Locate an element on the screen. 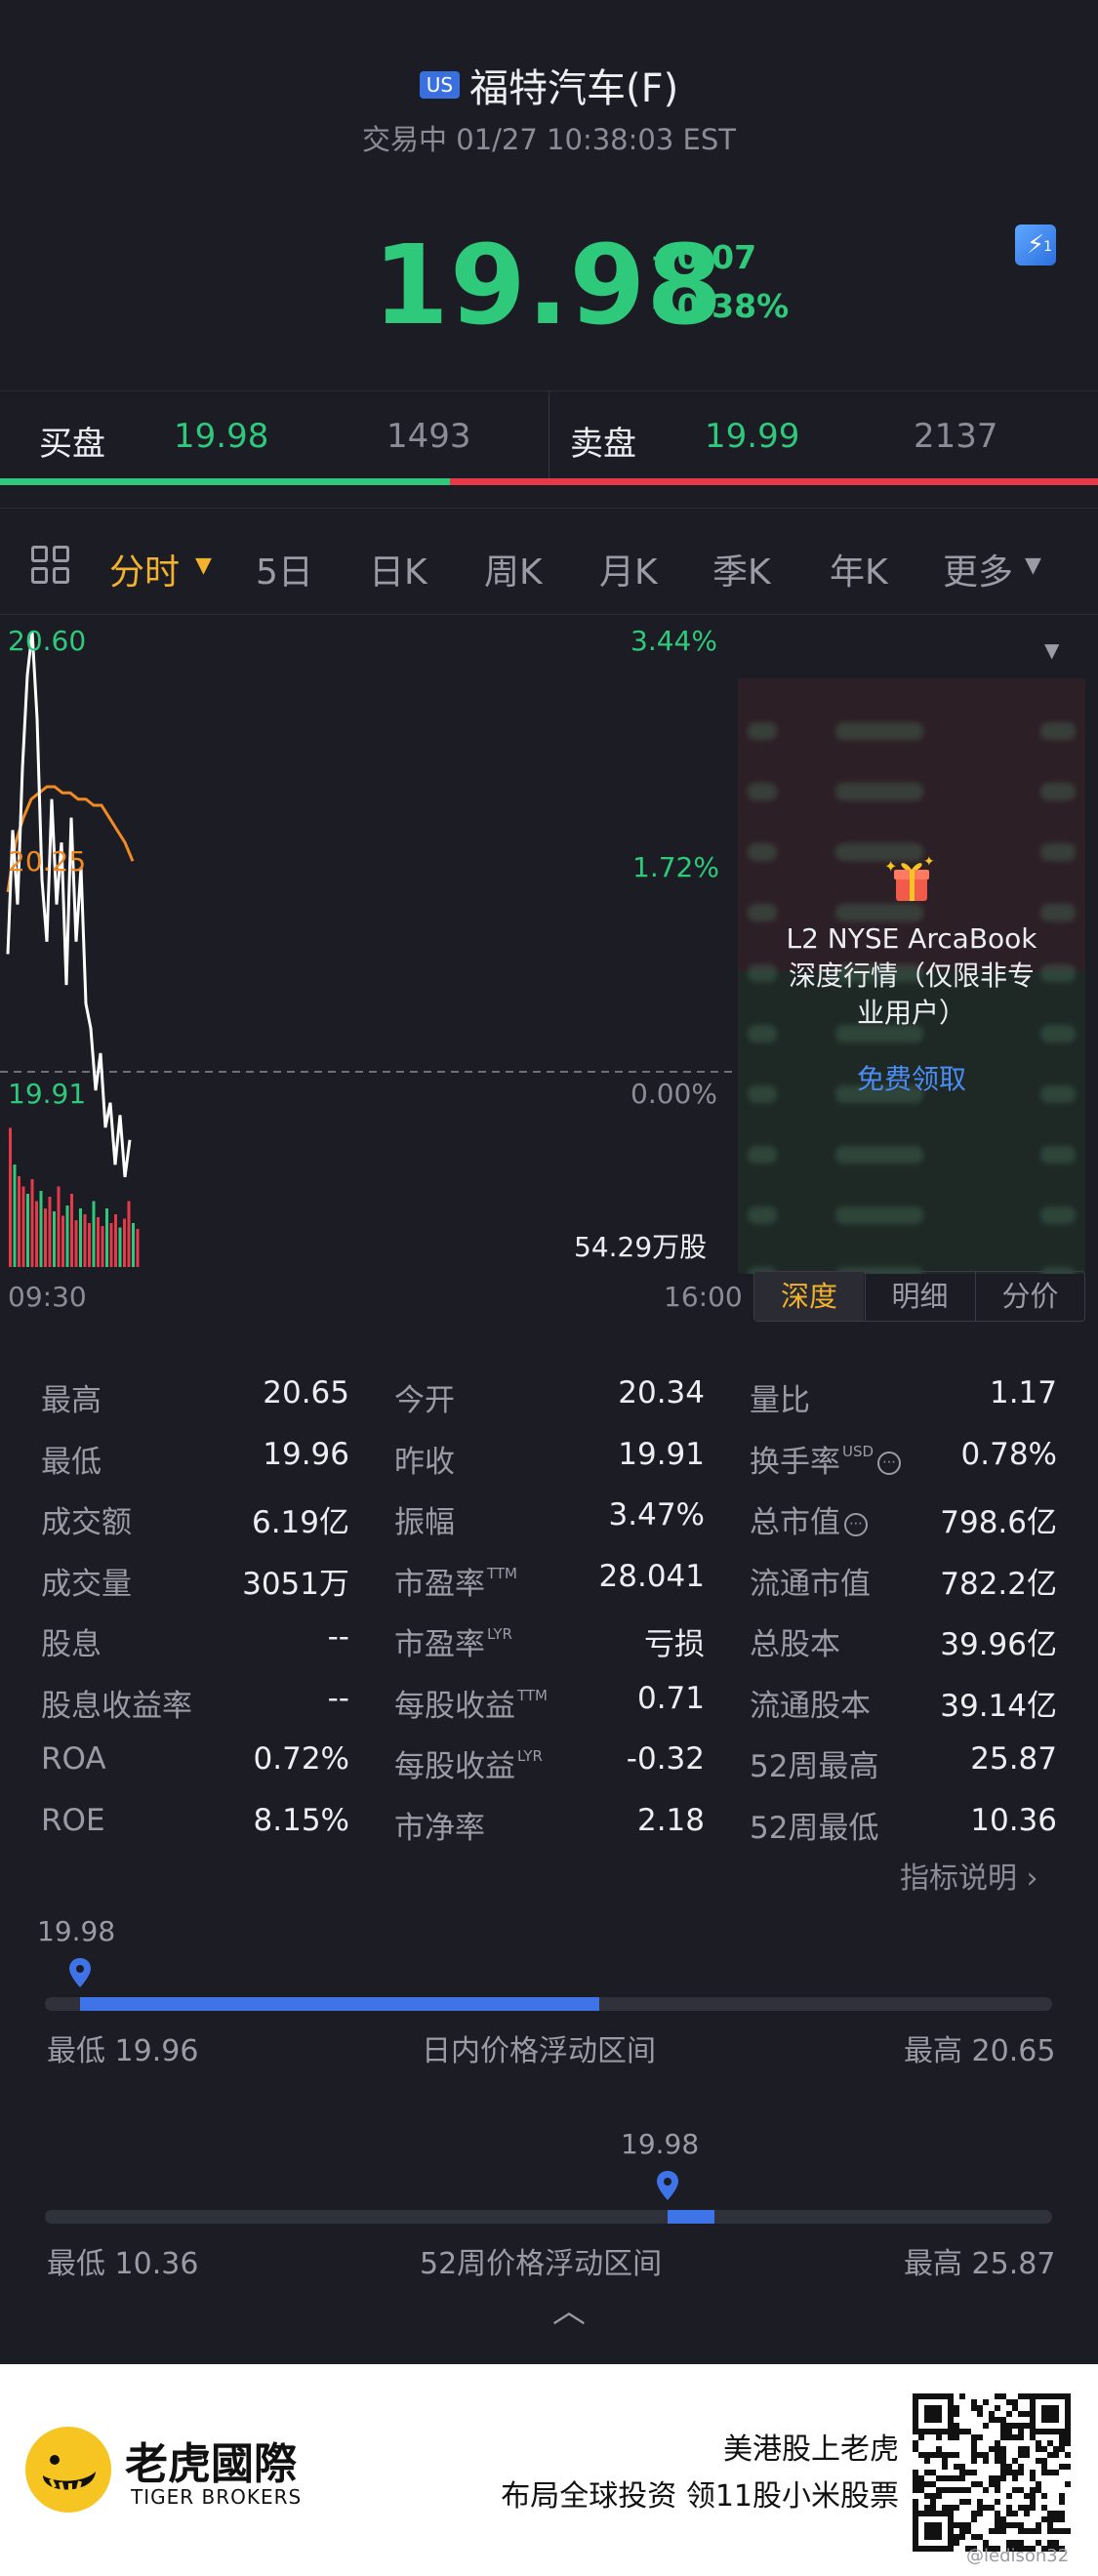 The image size is (1098, 2576). stat-label: 最高 is located at coordinates (71, 1400).